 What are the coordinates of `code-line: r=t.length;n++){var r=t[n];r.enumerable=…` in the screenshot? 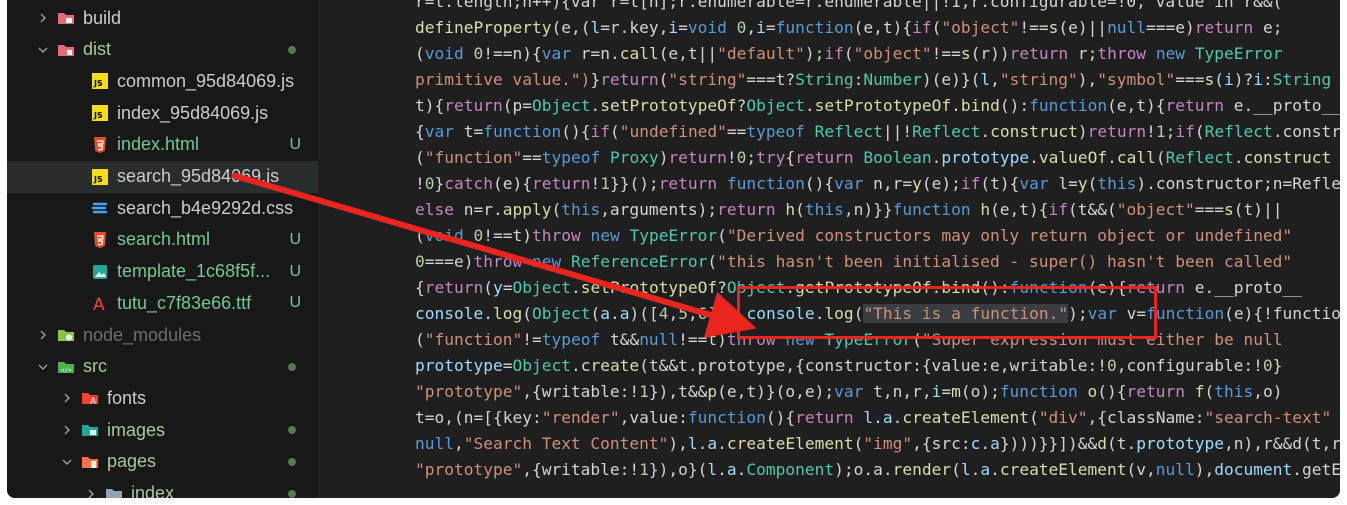 It's located at (848, 7).